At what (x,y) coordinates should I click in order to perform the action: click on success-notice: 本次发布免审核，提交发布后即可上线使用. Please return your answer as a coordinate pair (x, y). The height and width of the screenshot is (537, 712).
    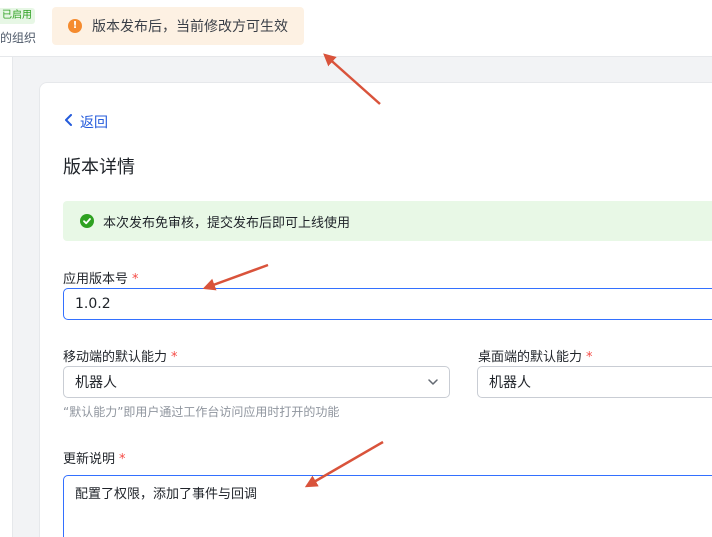
    Looking at the image, I should click on (387, 221).